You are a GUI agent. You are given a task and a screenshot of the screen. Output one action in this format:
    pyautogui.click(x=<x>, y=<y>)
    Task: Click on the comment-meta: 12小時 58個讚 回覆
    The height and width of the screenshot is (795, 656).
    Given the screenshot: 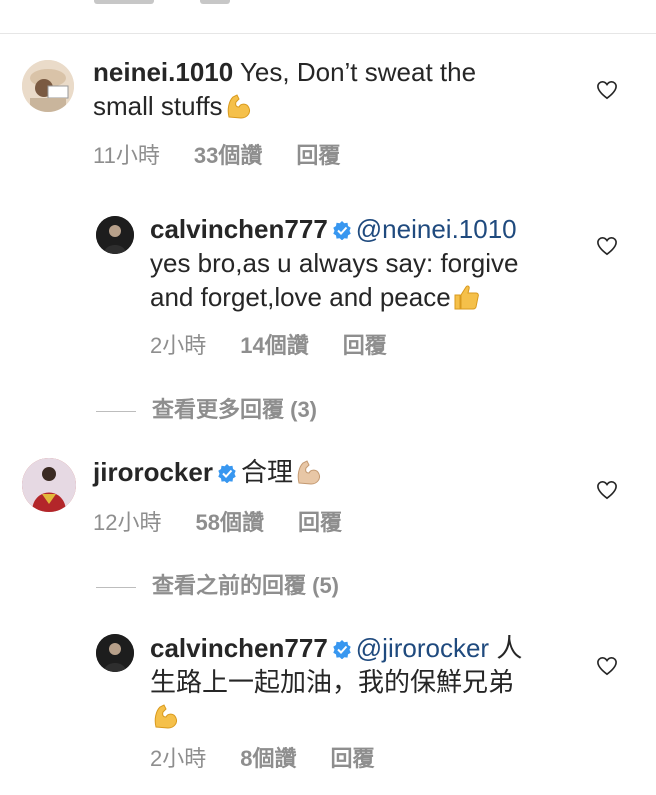 What is the action you would take?
    pyautogui.click(x=234, y=521)
    